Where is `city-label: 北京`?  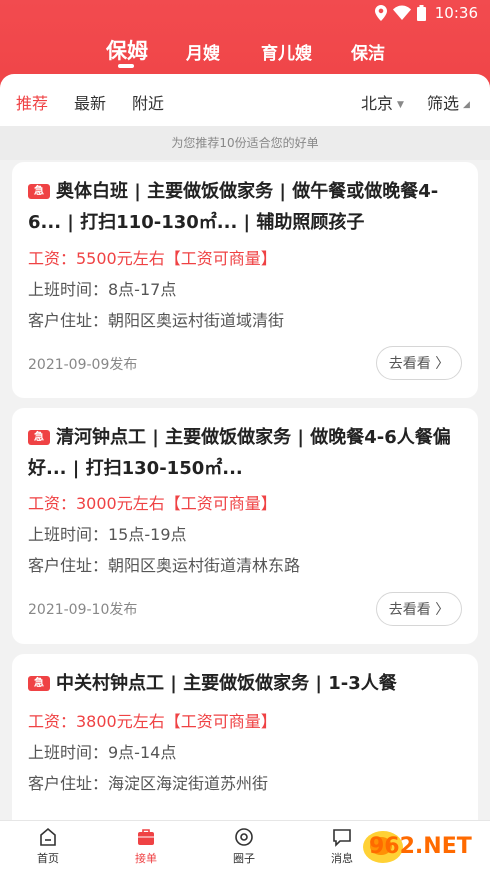
city-label: 北京 is located at coordinates (377, 103).